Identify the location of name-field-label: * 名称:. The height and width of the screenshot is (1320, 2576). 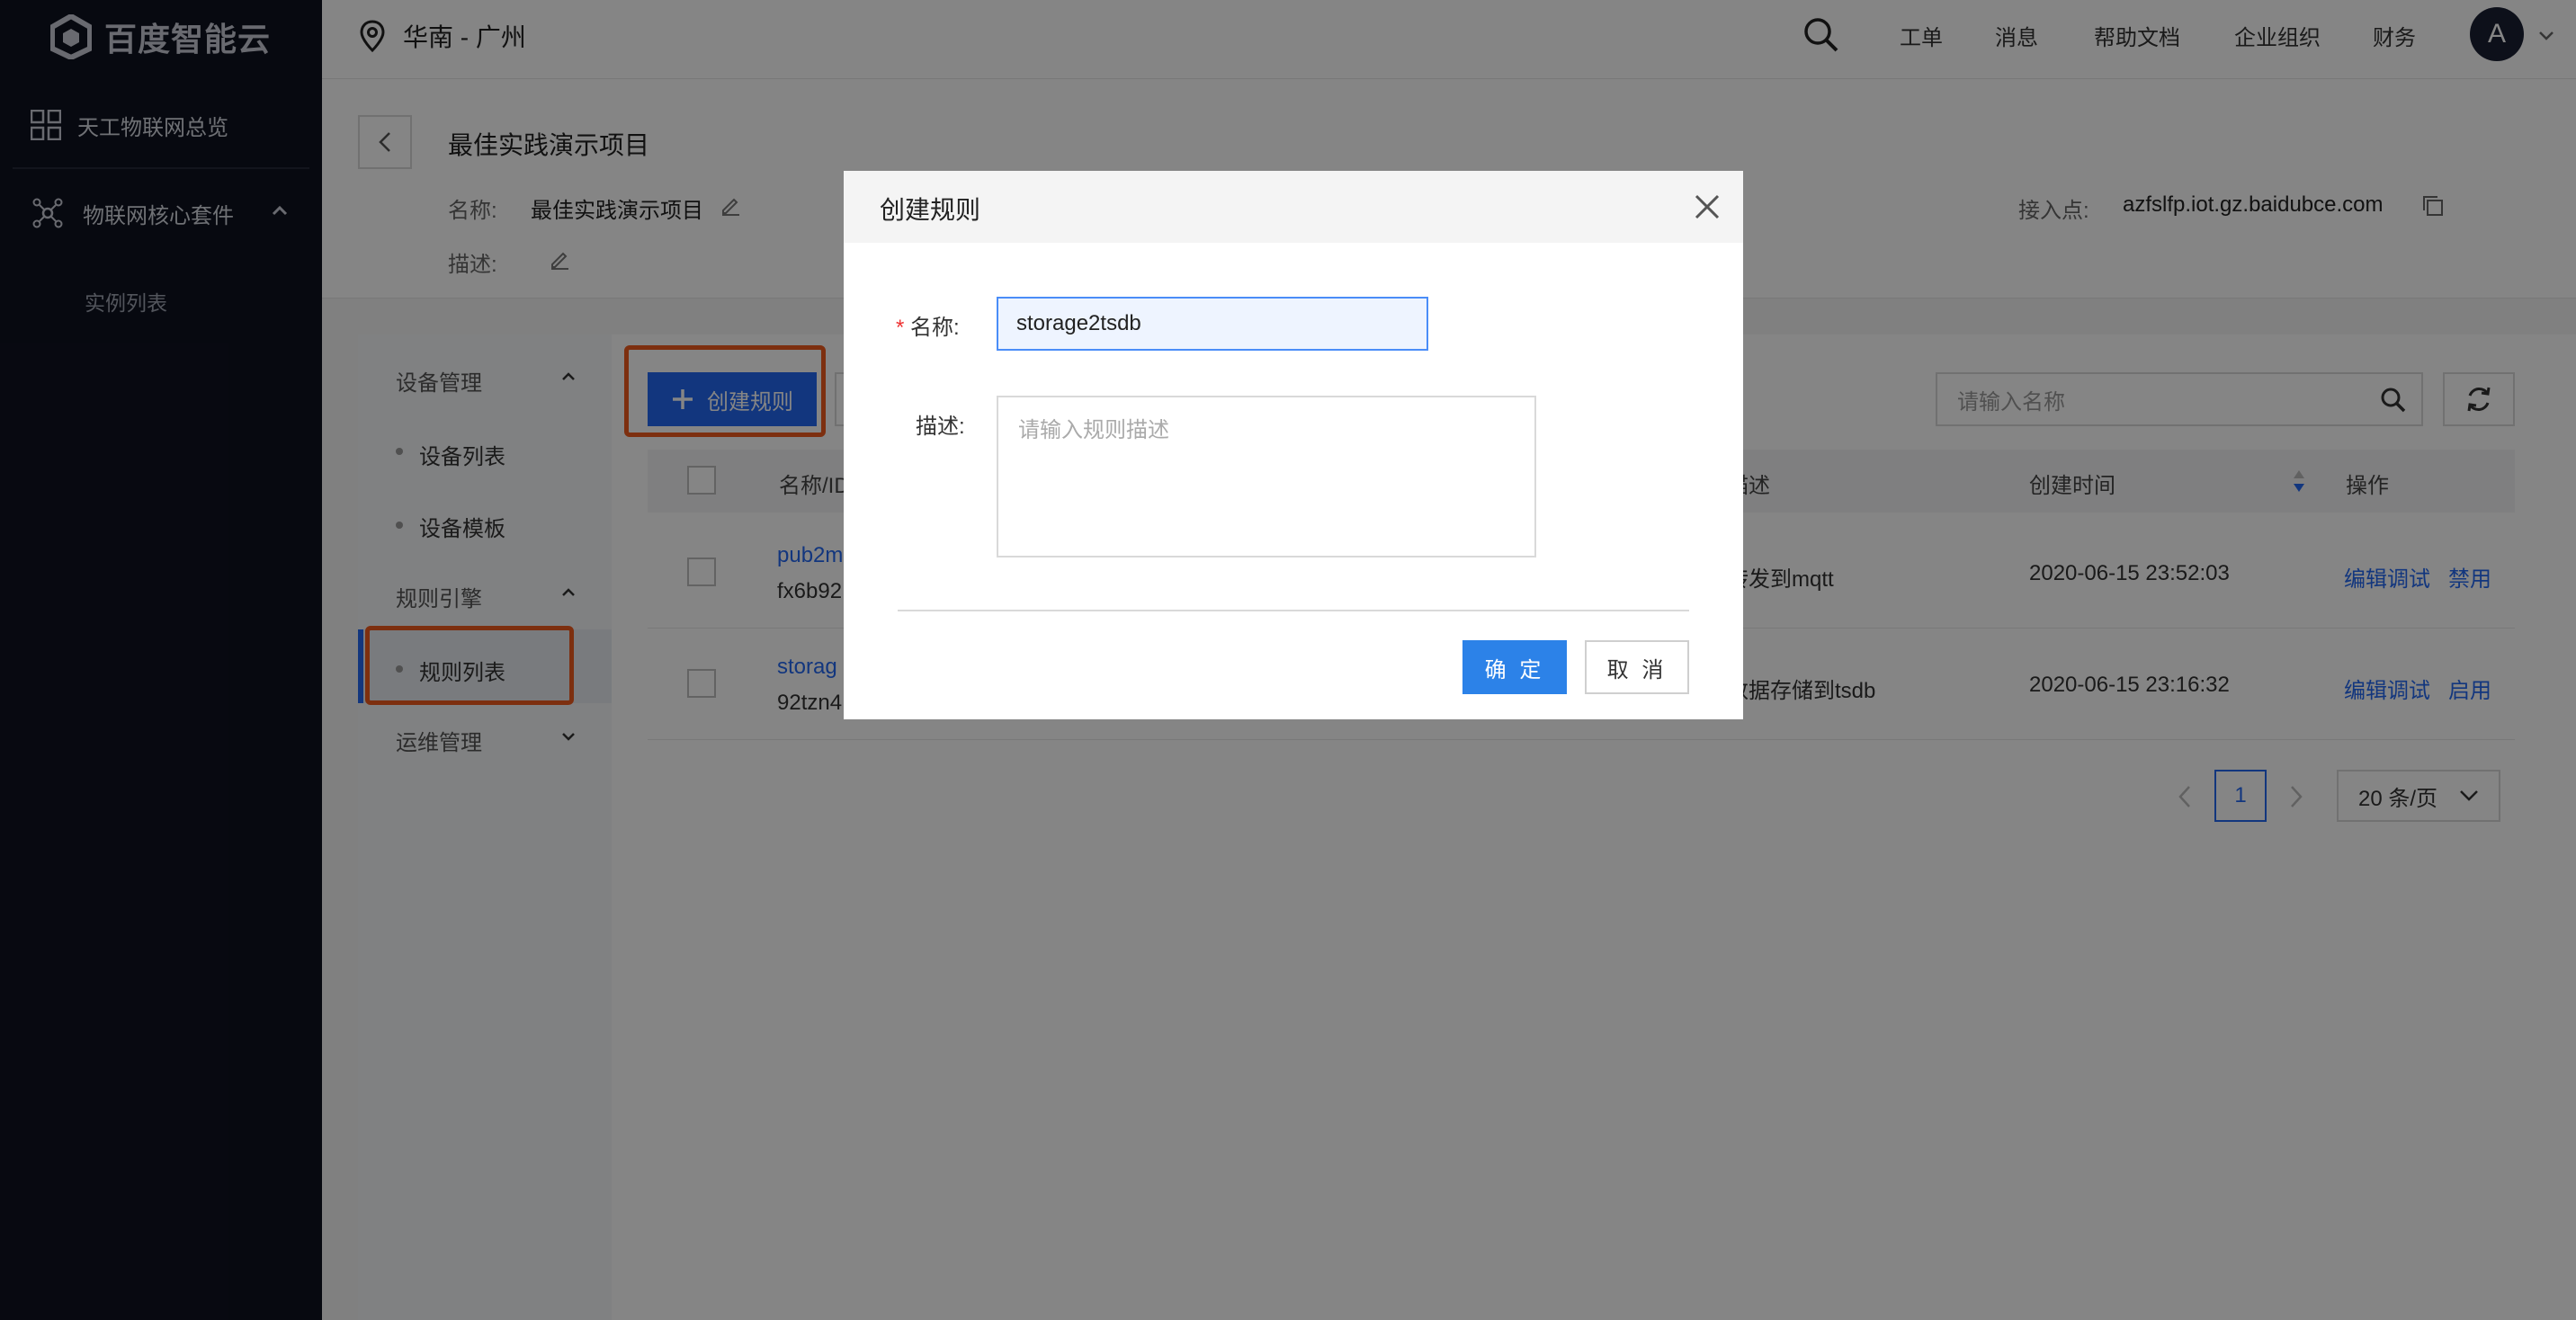
(928, 328).